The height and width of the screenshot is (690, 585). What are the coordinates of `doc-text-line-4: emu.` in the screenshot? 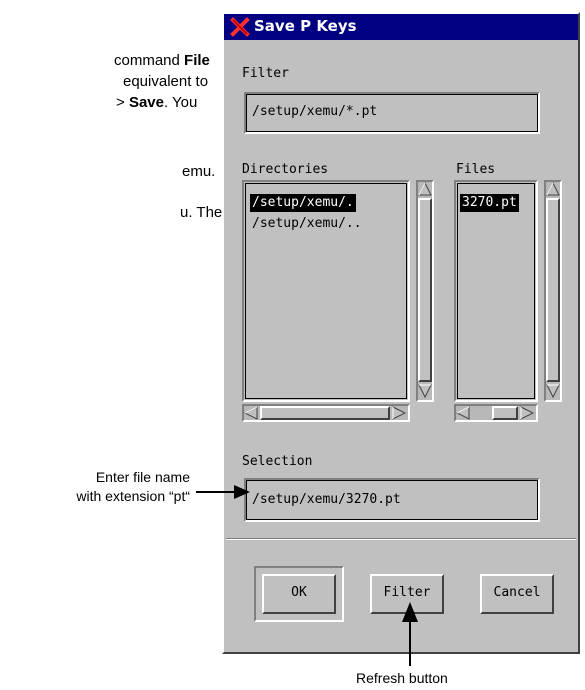 It's located at (199, 171).